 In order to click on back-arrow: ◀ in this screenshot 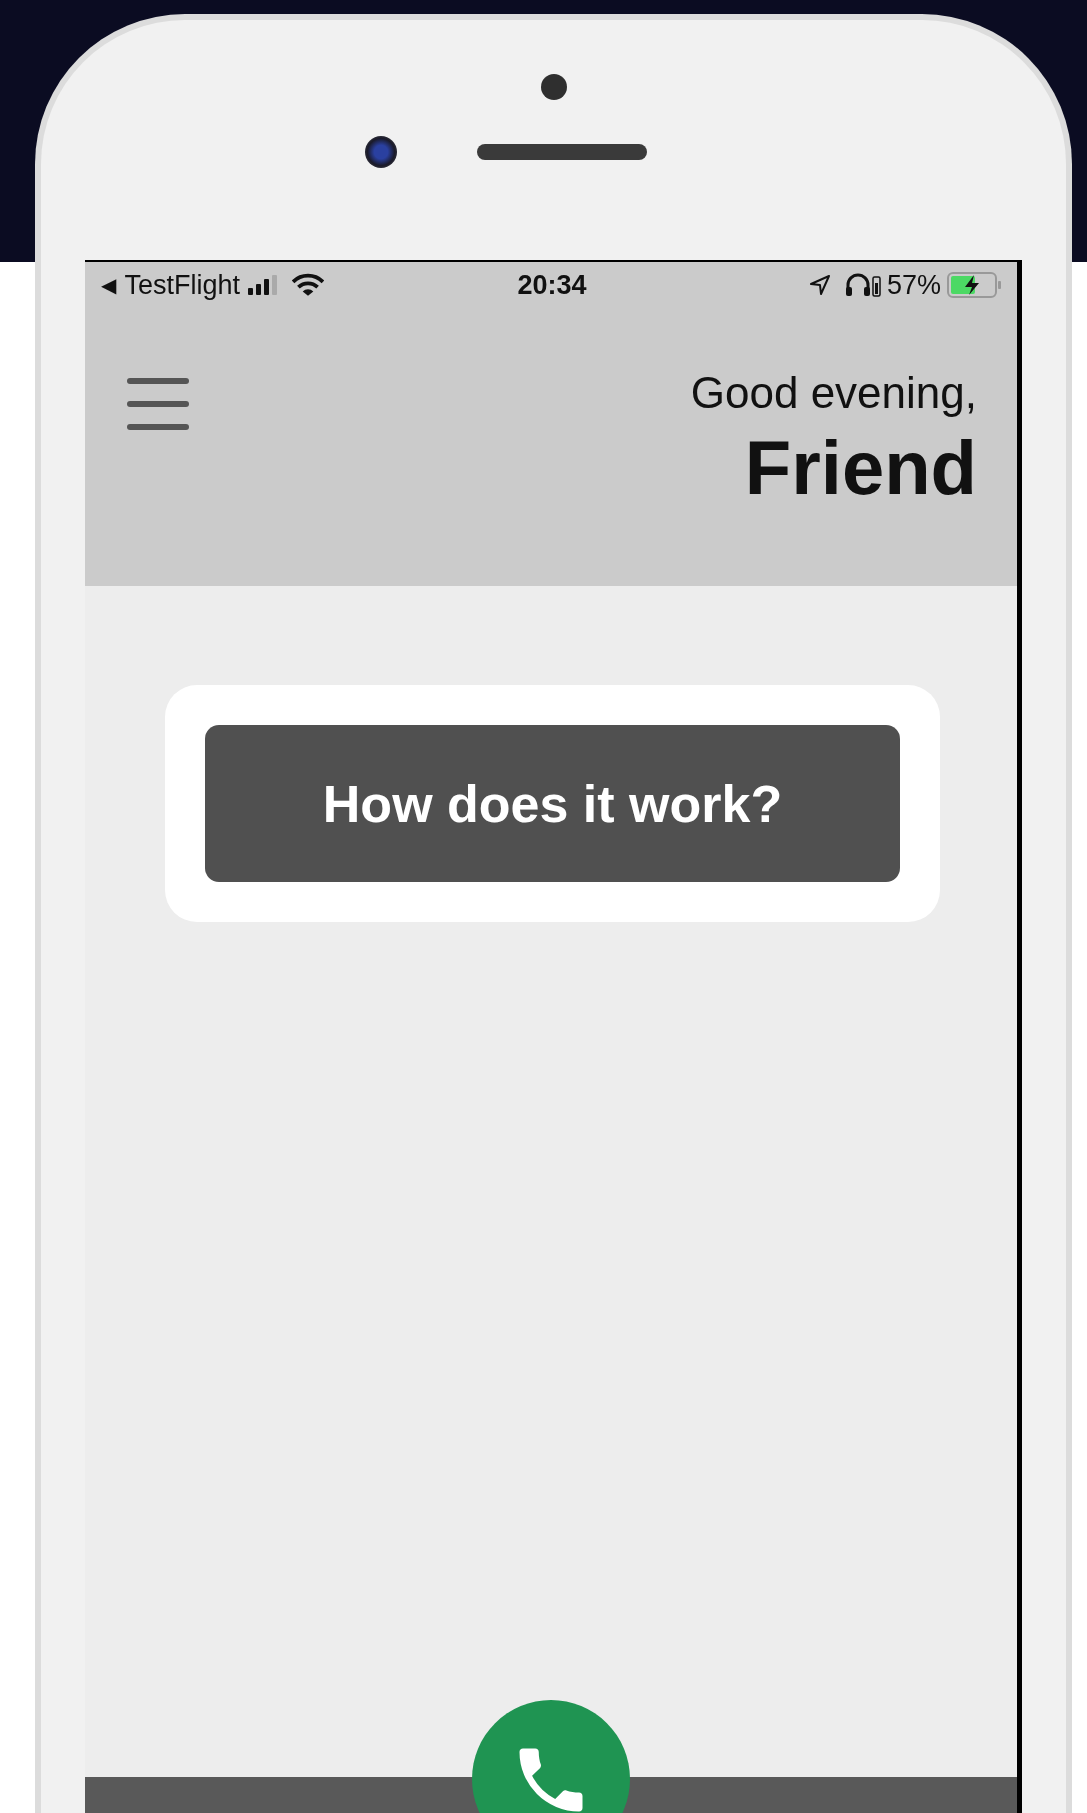, I will do `click(109, 285)`.